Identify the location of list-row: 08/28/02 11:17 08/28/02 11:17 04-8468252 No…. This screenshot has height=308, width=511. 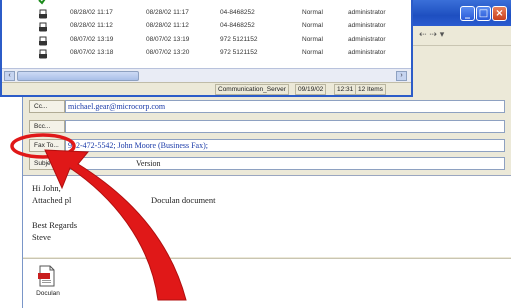
(206, 14).